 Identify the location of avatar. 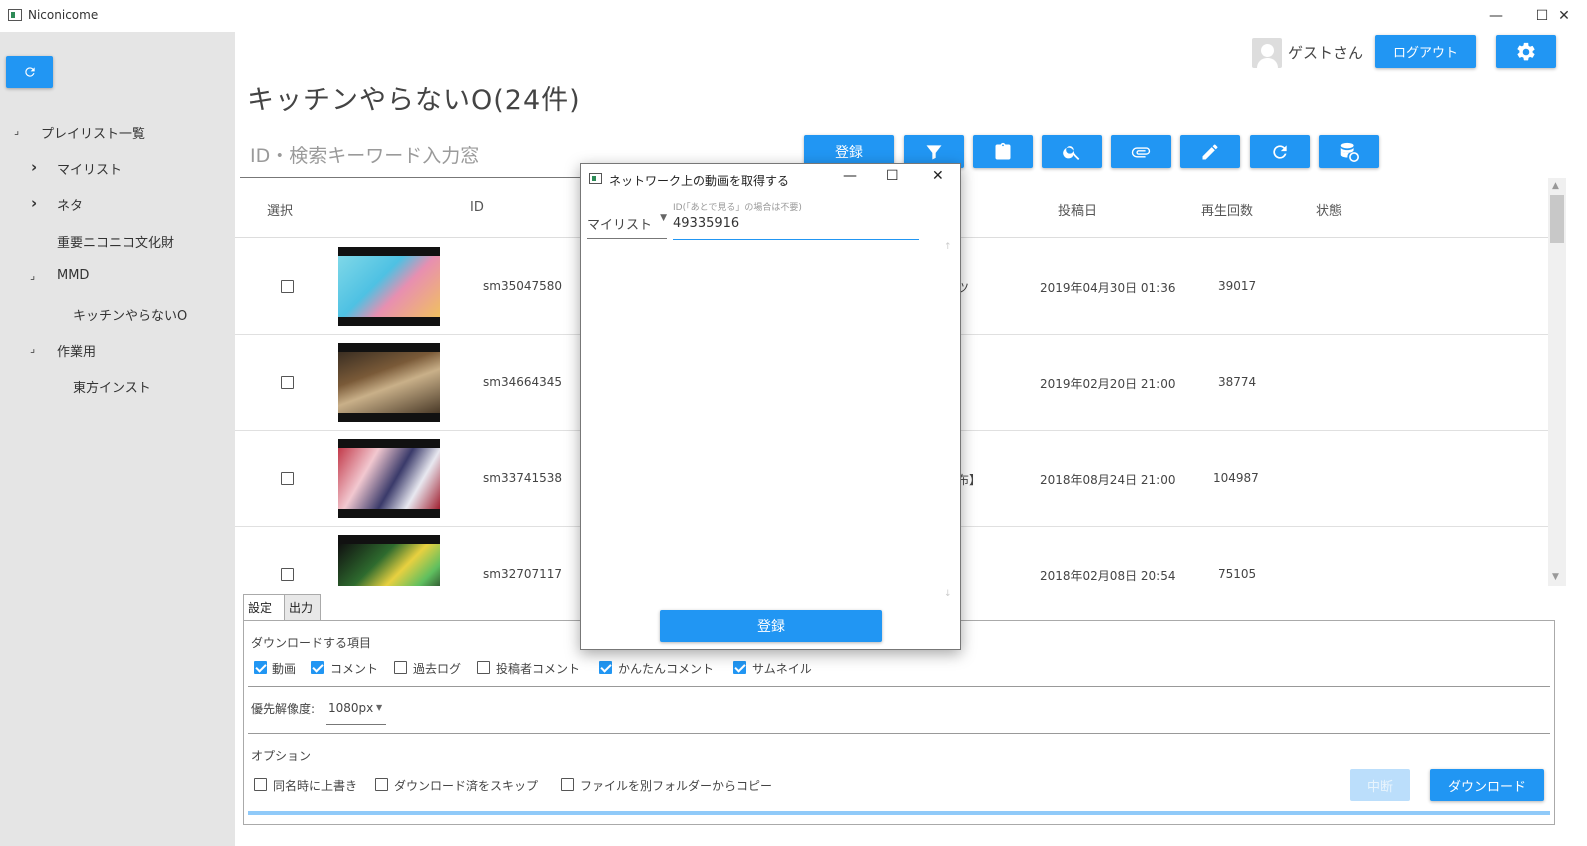
(1267, 53).